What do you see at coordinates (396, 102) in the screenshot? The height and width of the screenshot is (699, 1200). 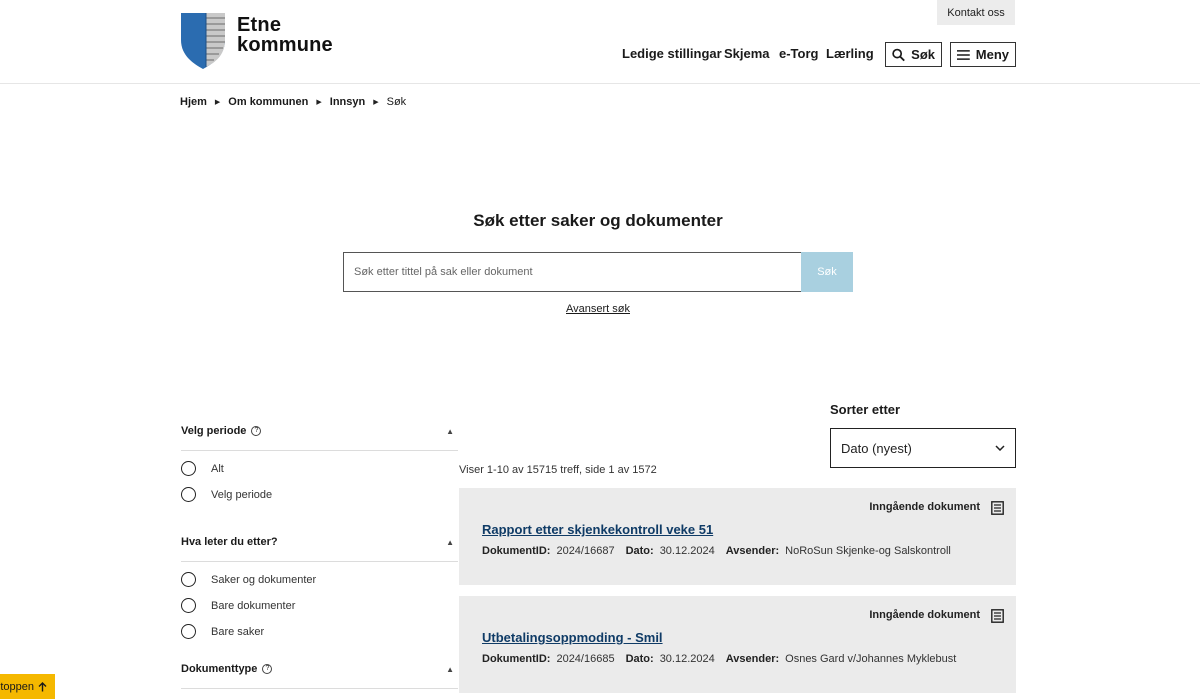 I see `breadcrumb-current: Søk` at bounding box center [396, 102].